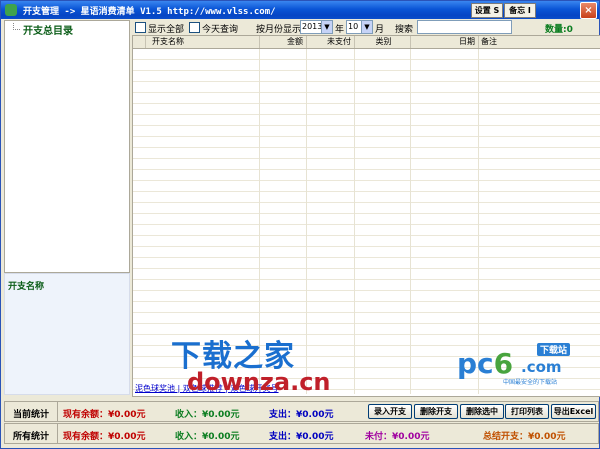 The width and height of the screenshot is (600, 449). What do you see at coordinates (26, 287) in the screenshot?
I see `detail-title: 开支名称` at bounding box center [26, 287].